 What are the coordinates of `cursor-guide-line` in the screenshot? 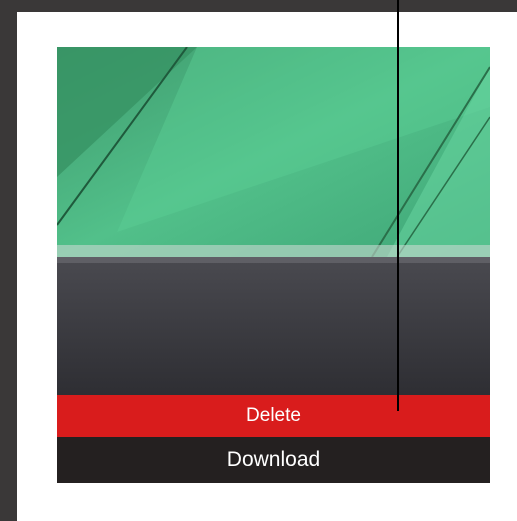 It's located at (398, 205).